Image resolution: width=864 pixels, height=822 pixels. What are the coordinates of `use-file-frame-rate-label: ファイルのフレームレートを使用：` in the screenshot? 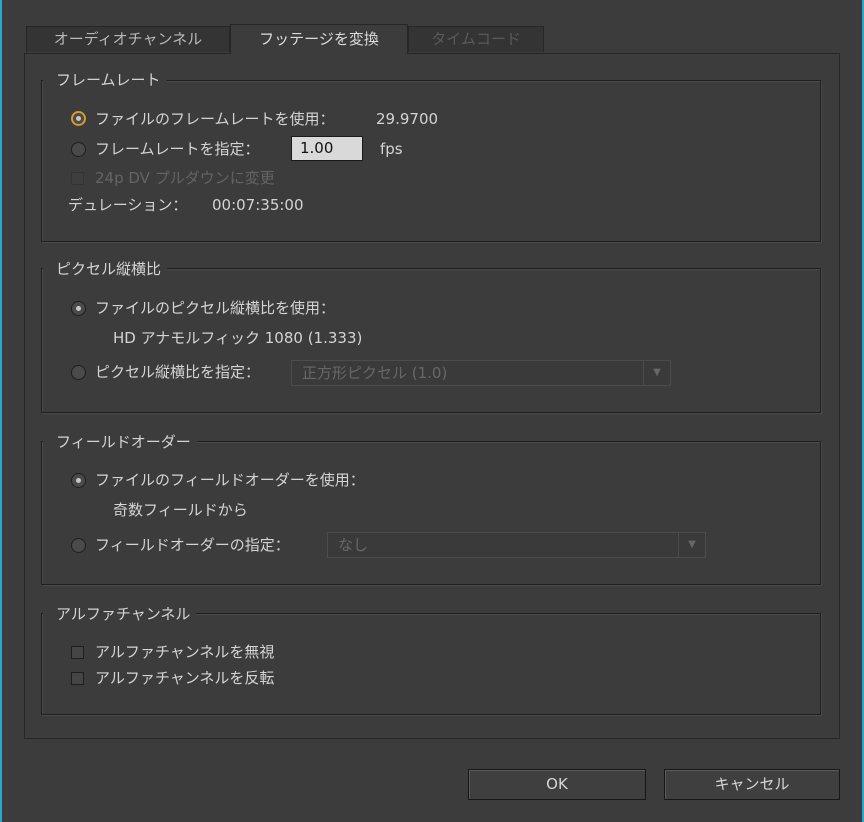 It's located at (215, 119).